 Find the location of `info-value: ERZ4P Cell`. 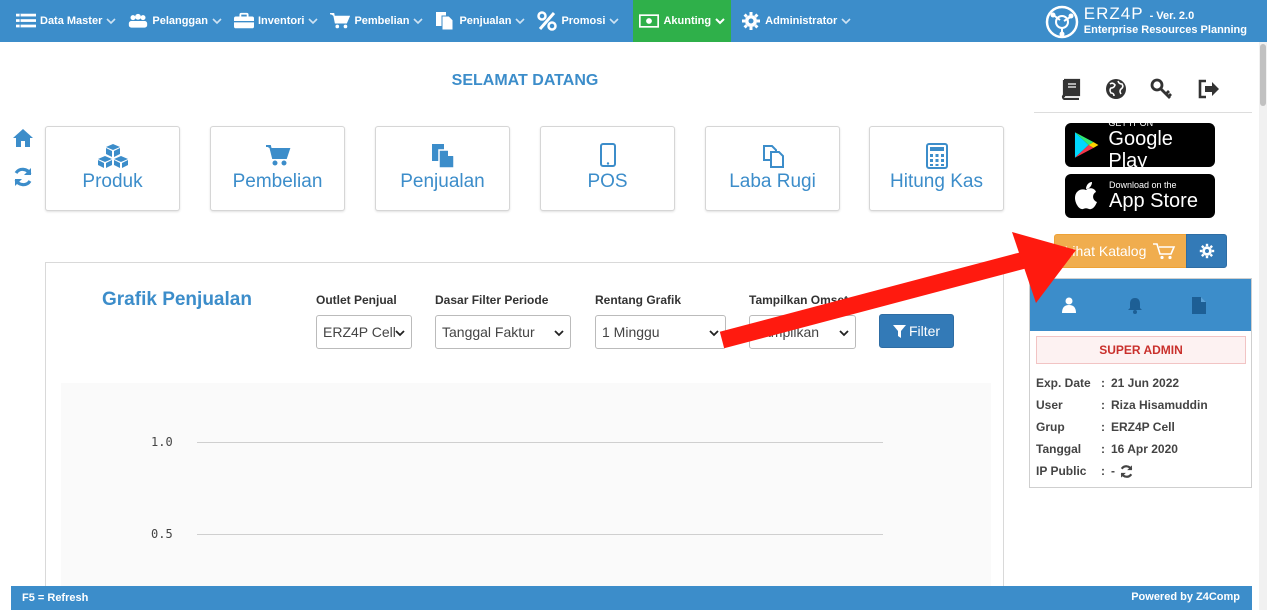

info-value: ERZ4P Cell is located at coordinates (1143, 427).